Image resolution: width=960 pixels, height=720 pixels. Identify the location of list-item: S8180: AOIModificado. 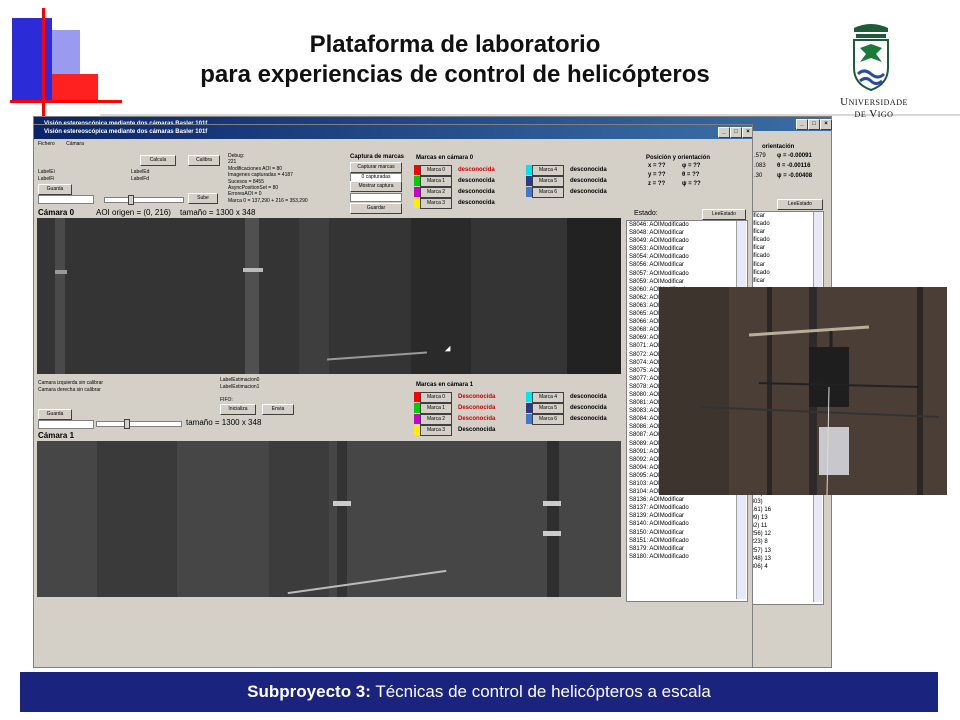
(659, 556).